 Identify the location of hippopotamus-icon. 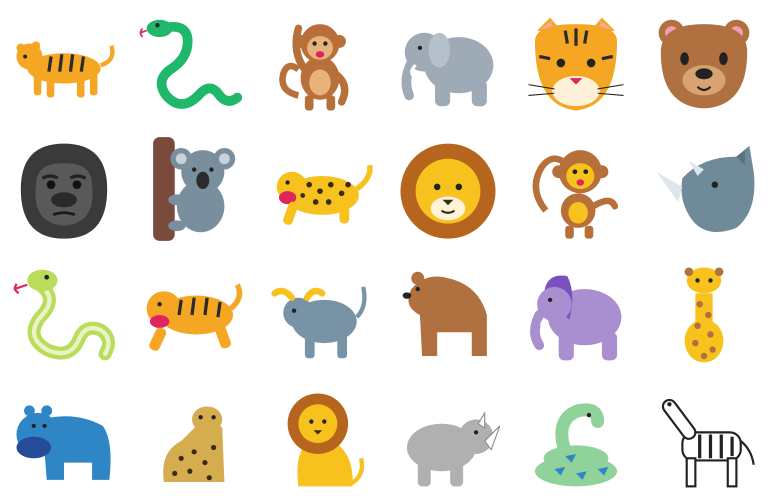
(63, 442).